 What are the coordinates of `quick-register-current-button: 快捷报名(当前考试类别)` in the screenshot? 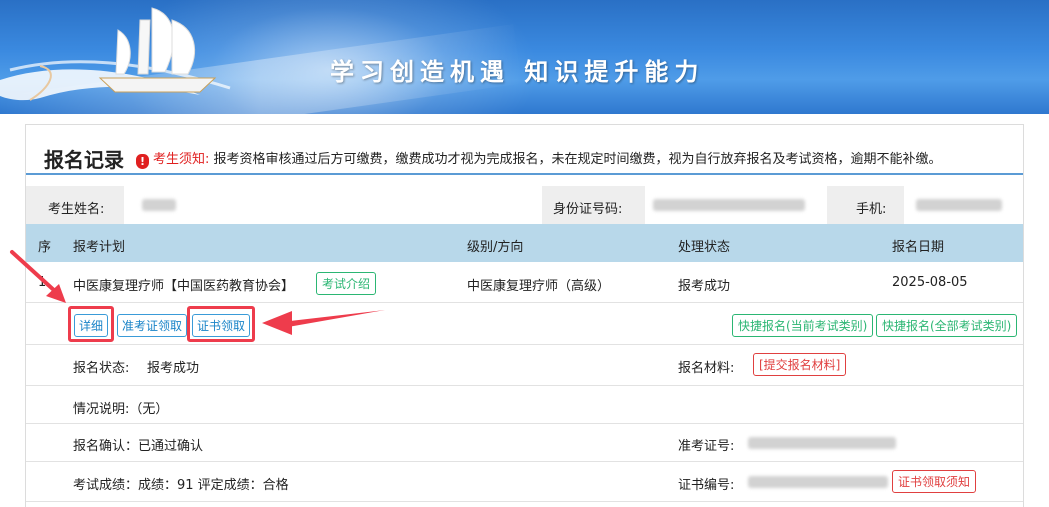 It's located at (803, 325).